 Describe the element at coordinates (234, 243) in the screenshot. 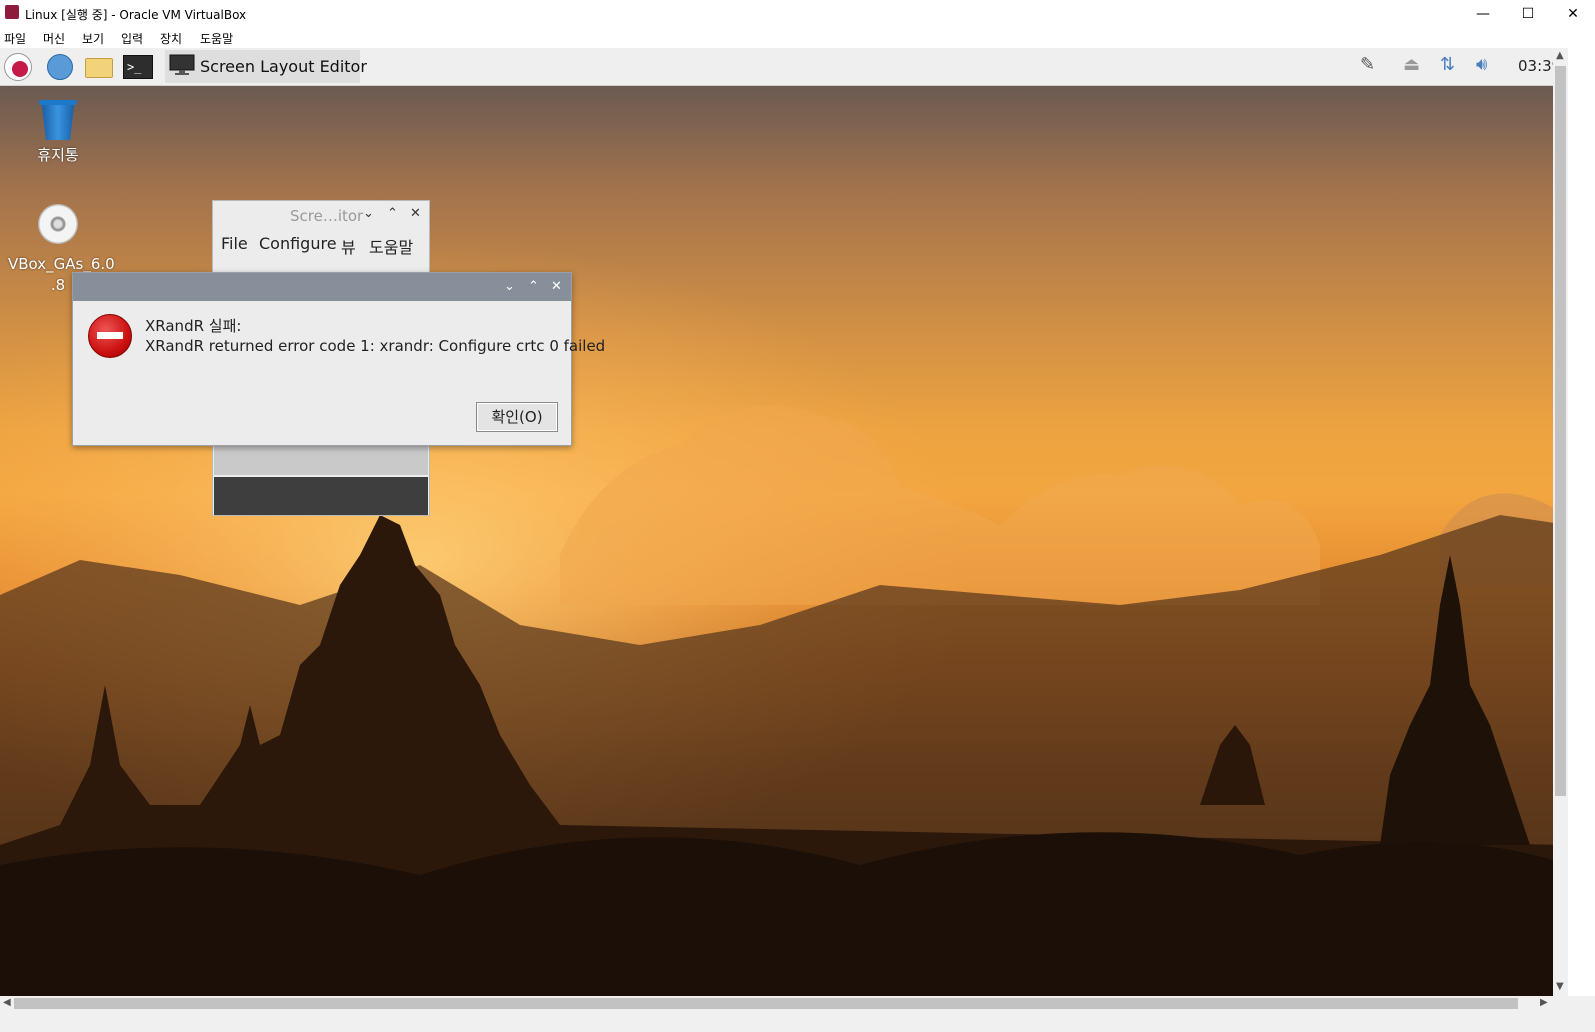

I see `editor-menu-file: File` at that location.